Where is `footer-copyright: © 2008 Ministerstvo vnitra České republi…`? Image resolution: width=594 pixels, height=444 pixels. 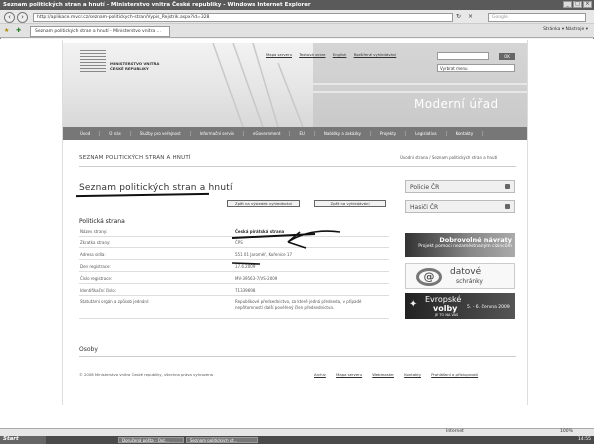
footer-copyright: © 2008 Ministerstvo vnitra České republi… is located at coordinates (146, 374).